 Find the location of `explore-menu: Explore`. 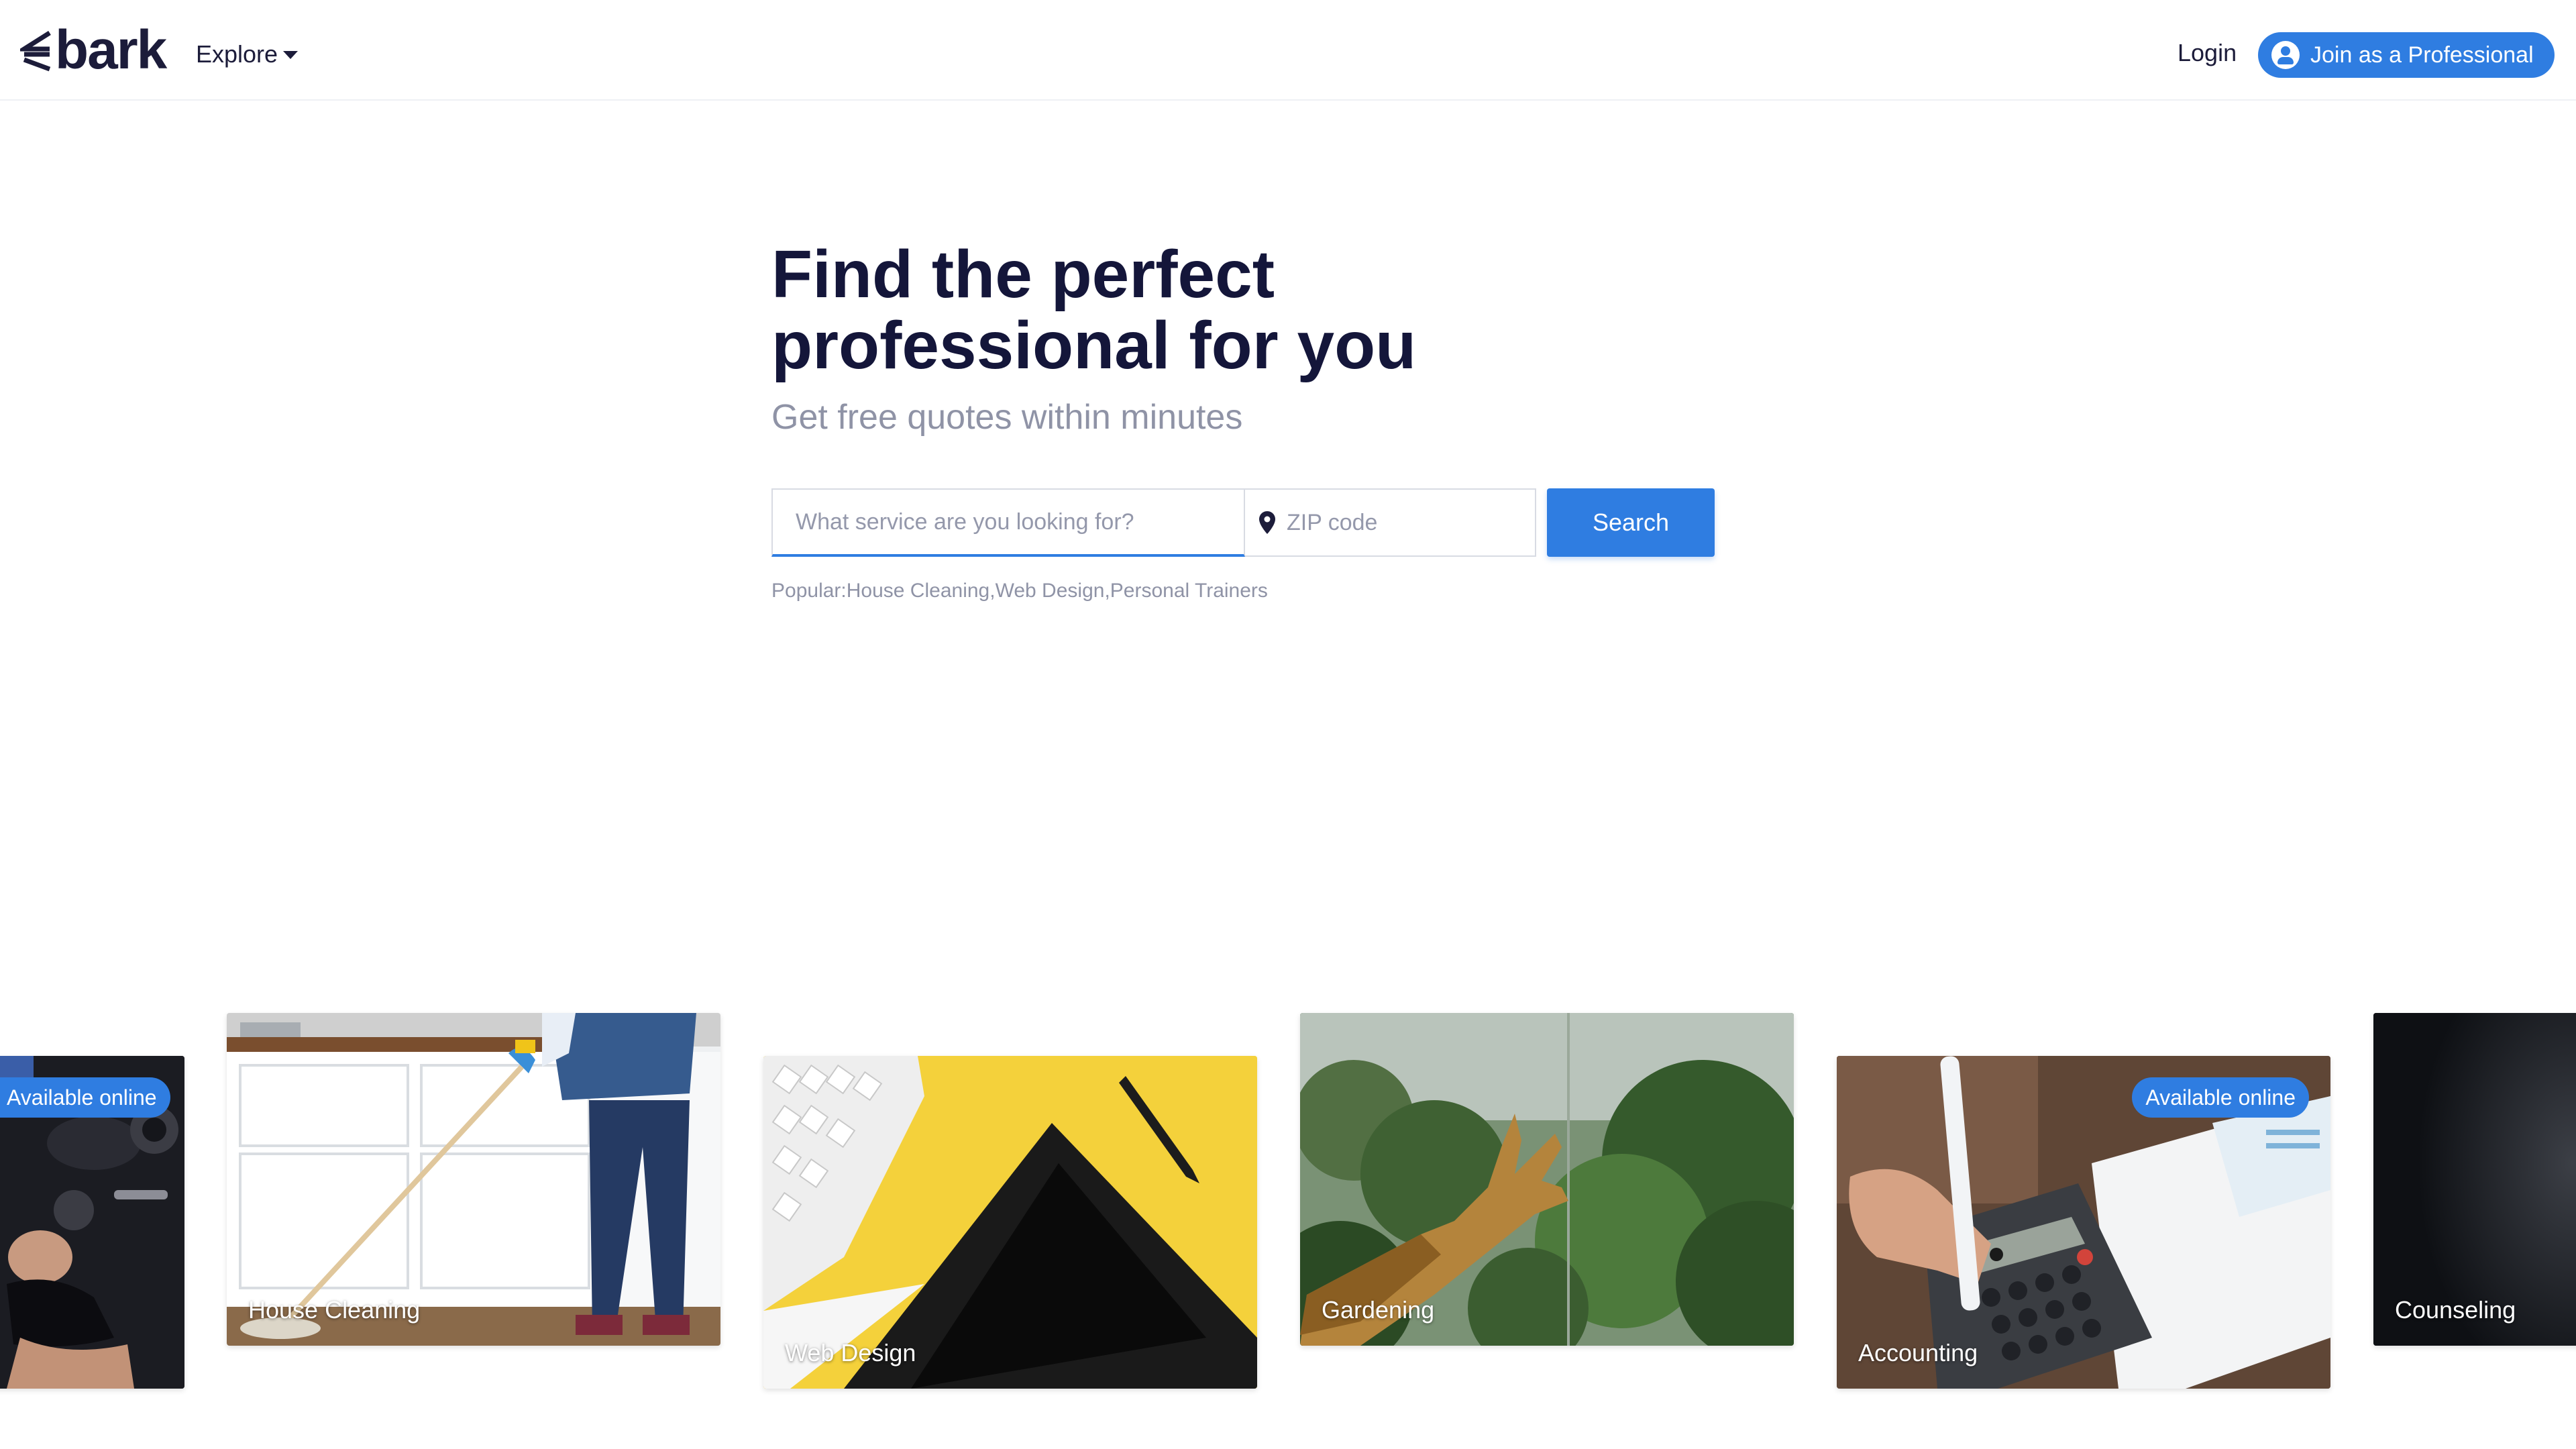

explore-menu: Explore is located at coordinates (247, 54).